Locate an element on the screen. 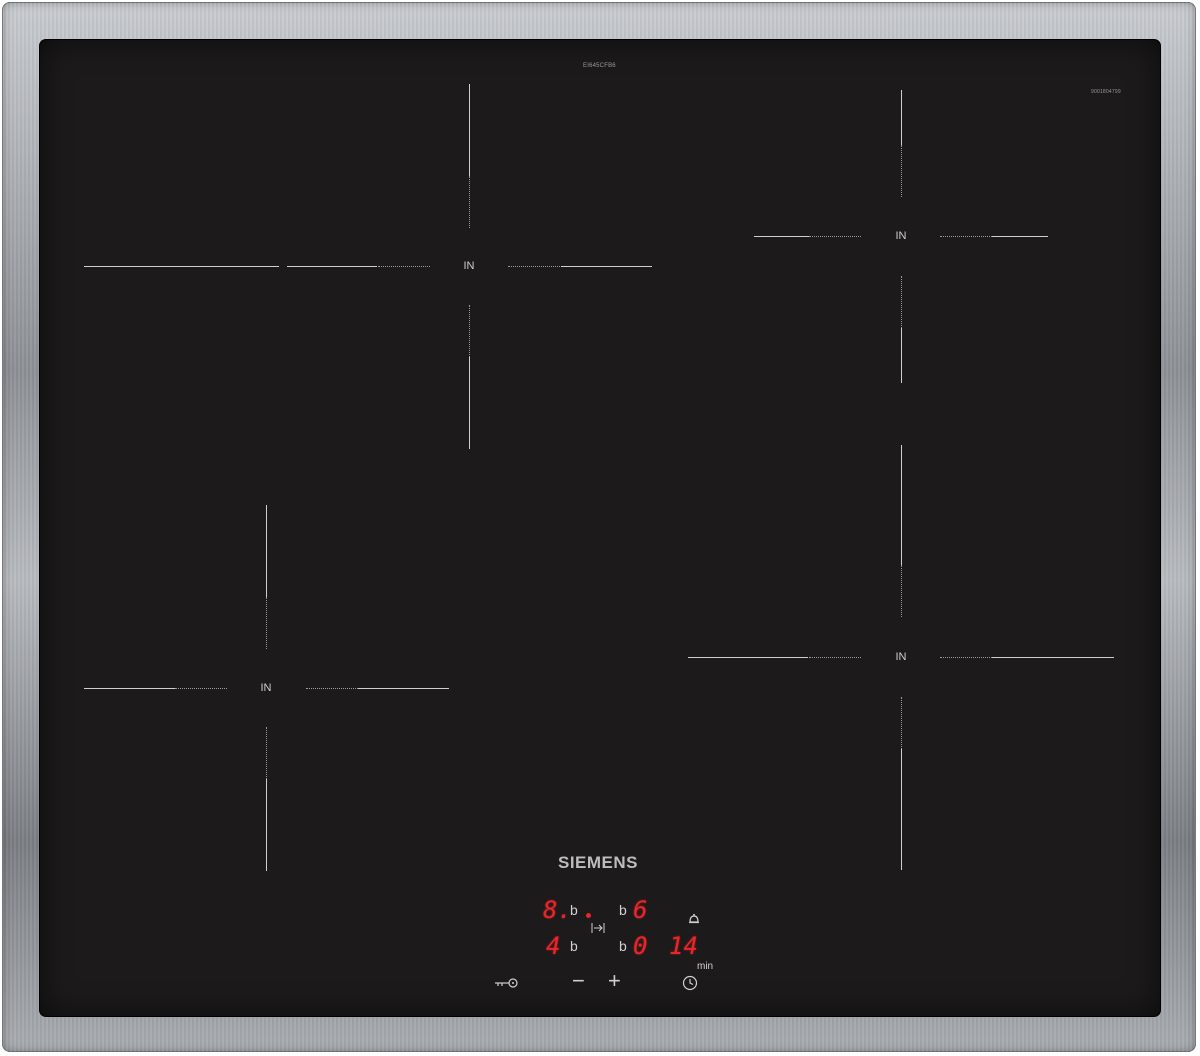  model-code: EI645CFB6 is located at coordinates (599, 66).